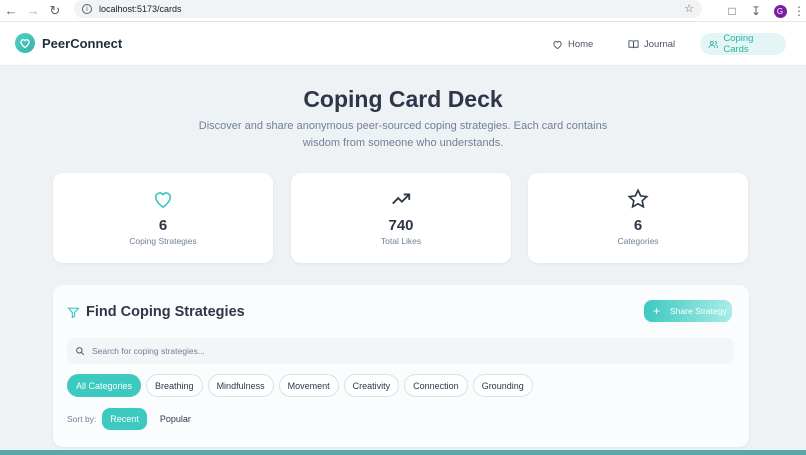 This screenshot has width=806, height=455. I want to click on profile-initial: G, so click(780, 11).